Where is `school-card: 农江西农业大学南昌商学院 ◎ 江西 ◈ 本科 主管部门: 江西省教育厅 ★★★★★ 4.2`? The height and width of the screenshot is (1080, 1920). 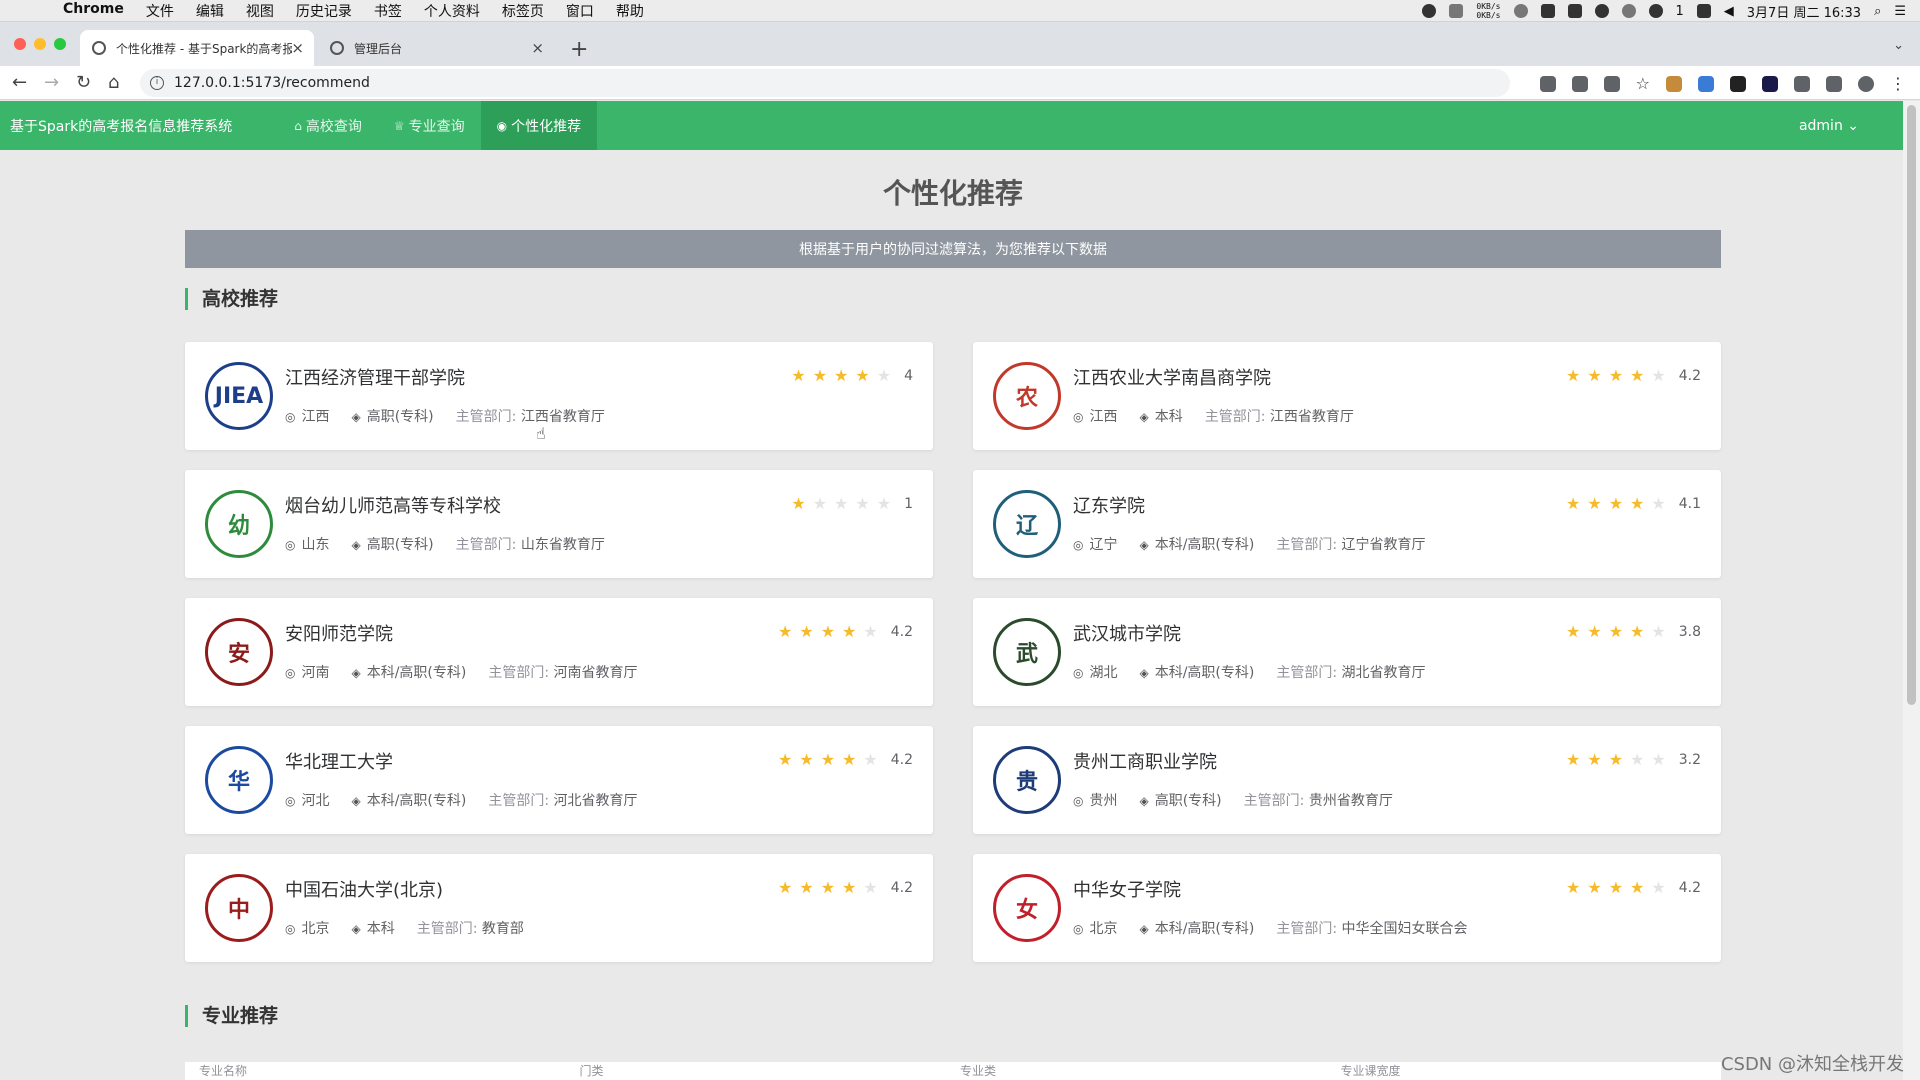 school-card: 农江西农业大学南昌商学院 ◎ 江西 ◈ 本科 主管部门: 江西省教育厅 ★★★★★ 4.2 is located at coordinates (1347, 396).